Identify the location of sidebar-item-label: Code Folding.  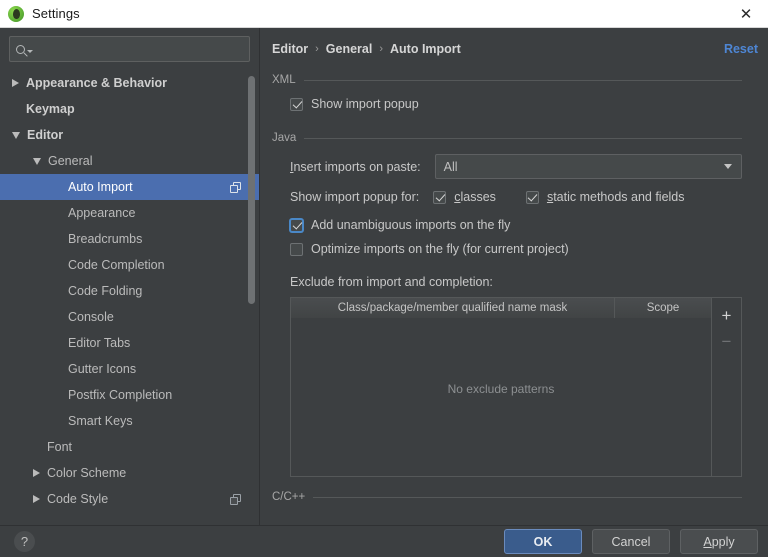
(105, 291).